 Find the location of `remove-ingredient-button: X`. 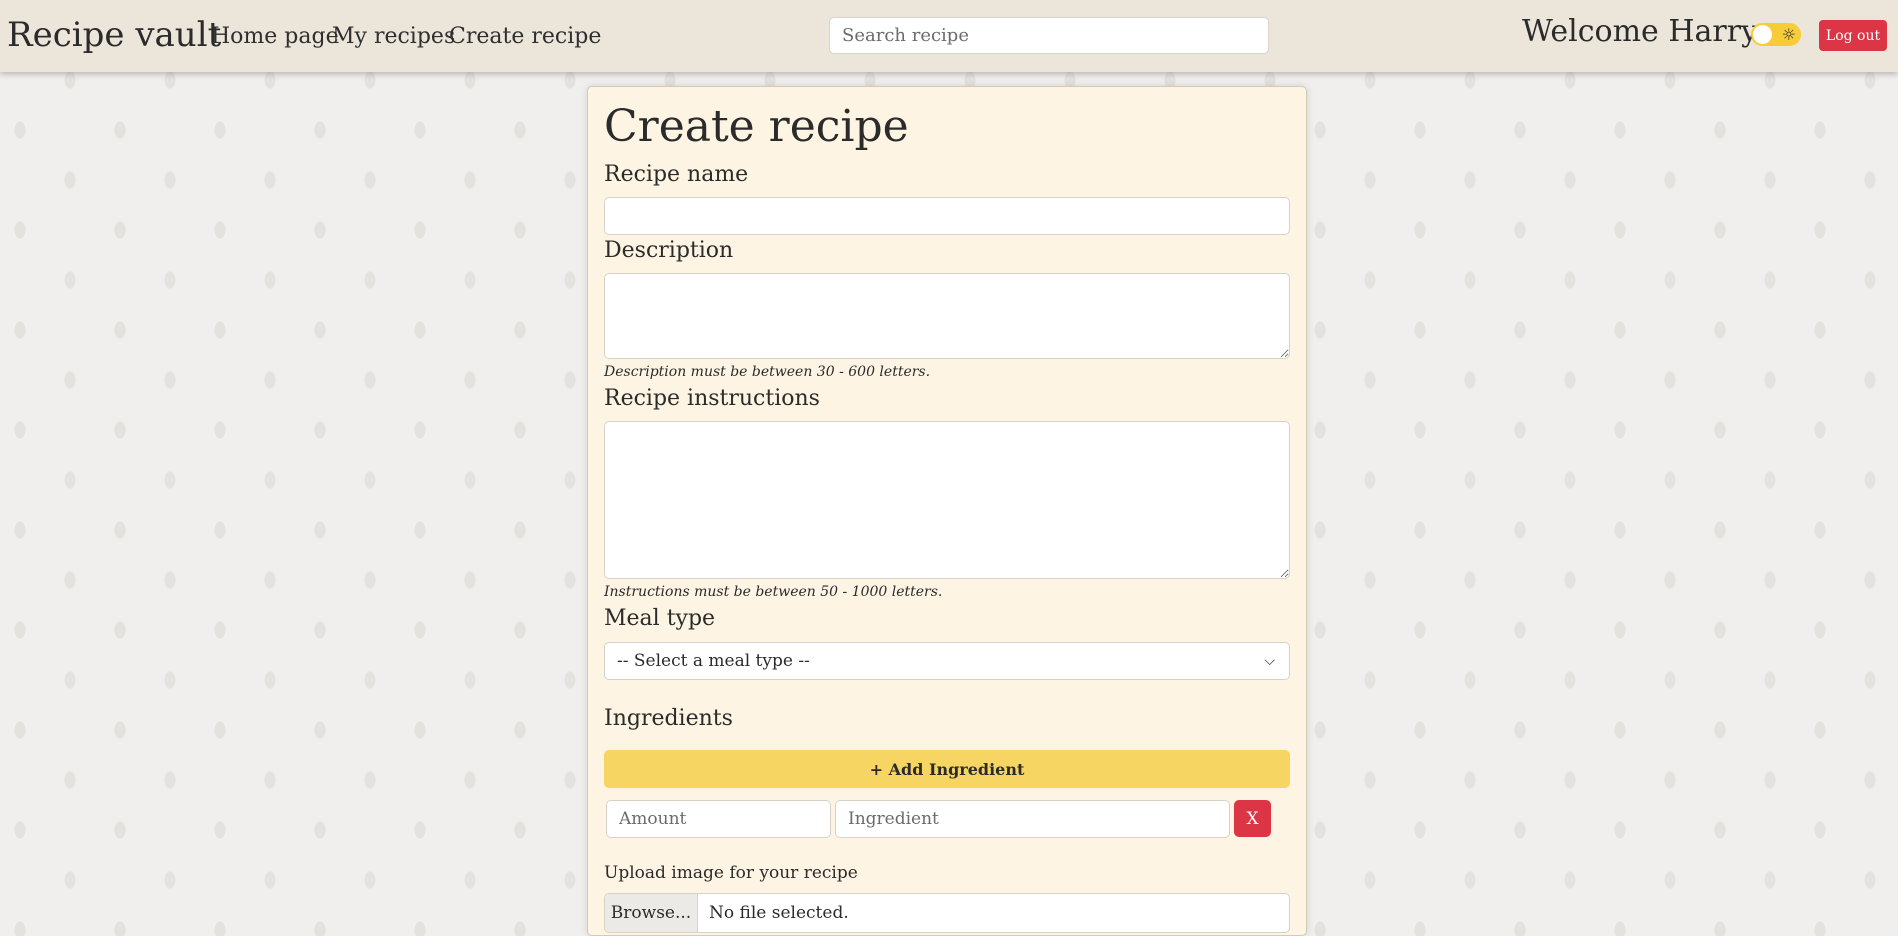

remove-ingredient-button: X is located at coordinates (1252, 818).